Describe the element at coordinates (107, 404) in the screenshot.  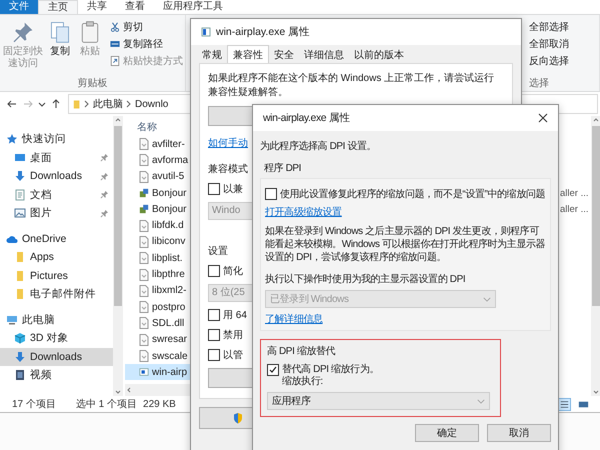
I see `status-text: 选中 1 个项目` at that location.